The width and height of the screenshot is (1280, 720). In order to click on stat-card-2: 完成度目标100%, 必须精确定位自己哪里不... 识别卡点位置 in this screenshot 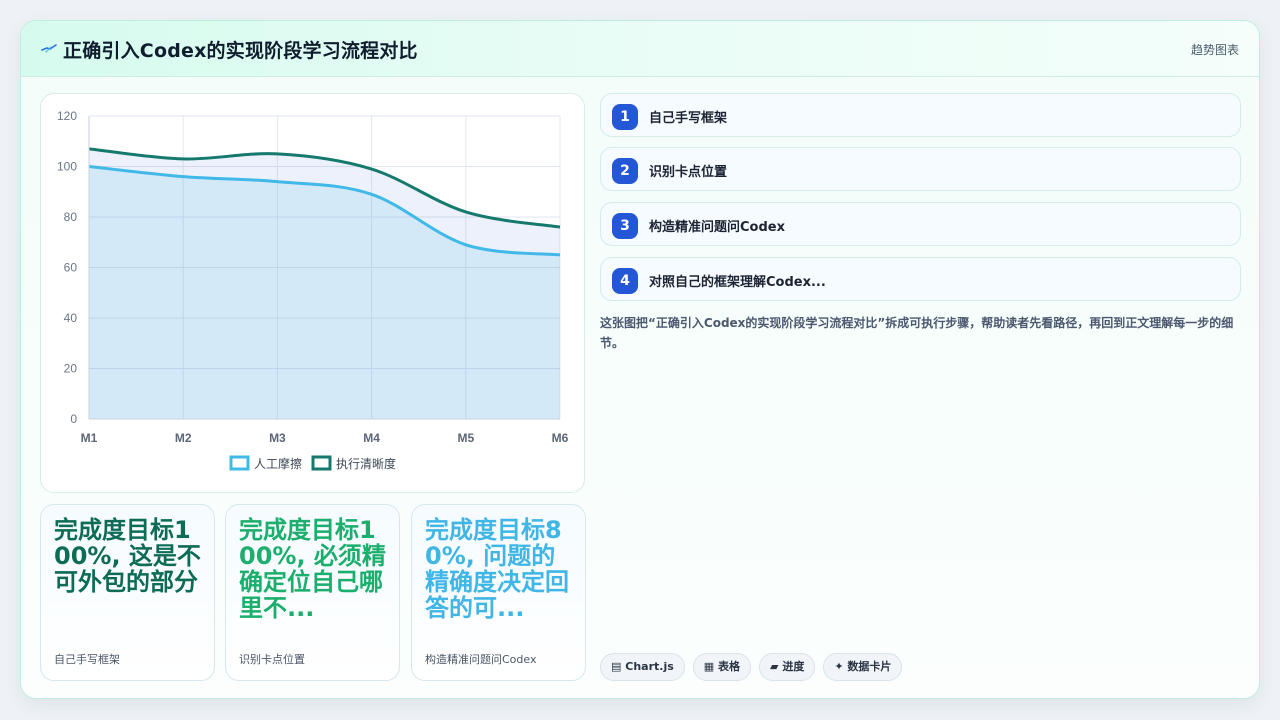, I will do `click(312, 592)`.